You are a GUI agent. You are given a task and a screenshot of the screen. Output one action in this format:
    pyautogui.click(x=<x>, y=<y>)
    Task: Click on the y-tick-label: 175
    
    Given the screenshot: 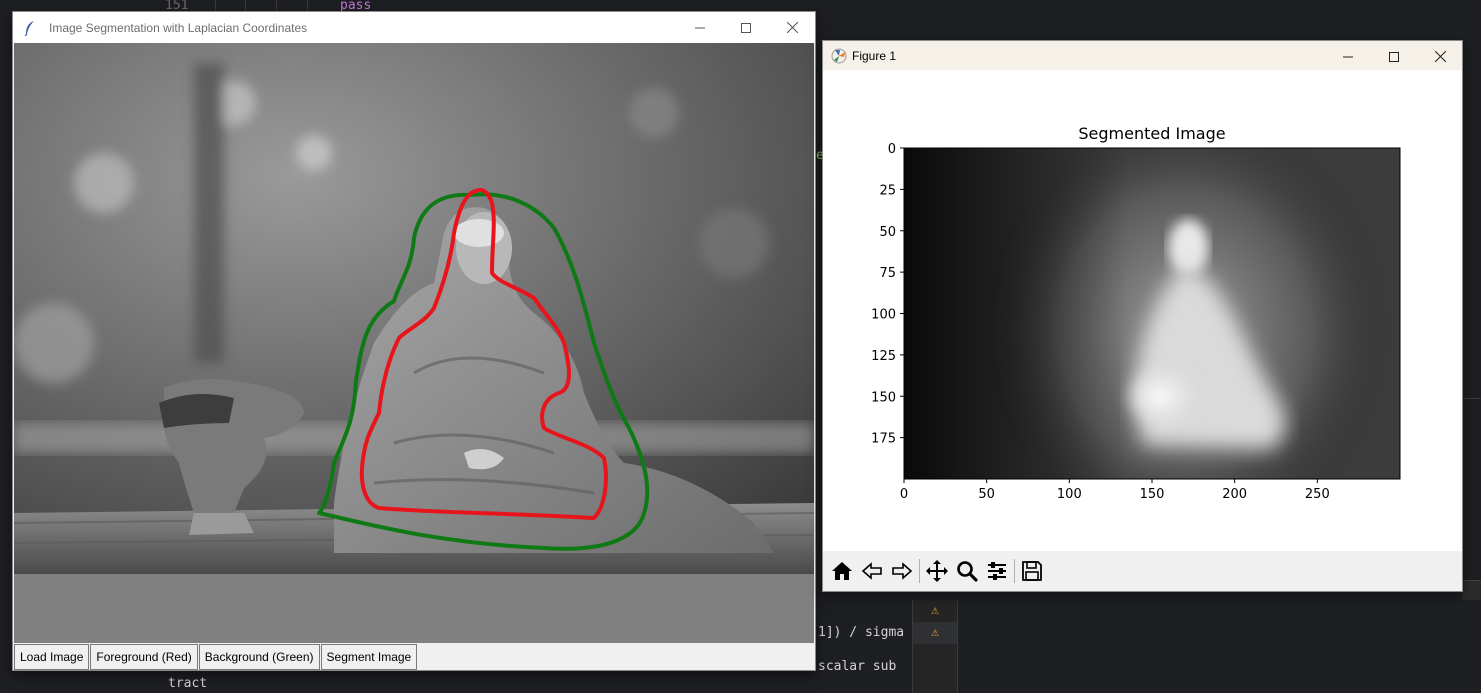 What is the action you would take?
    pyautogui.click(x=883, y=439)
    